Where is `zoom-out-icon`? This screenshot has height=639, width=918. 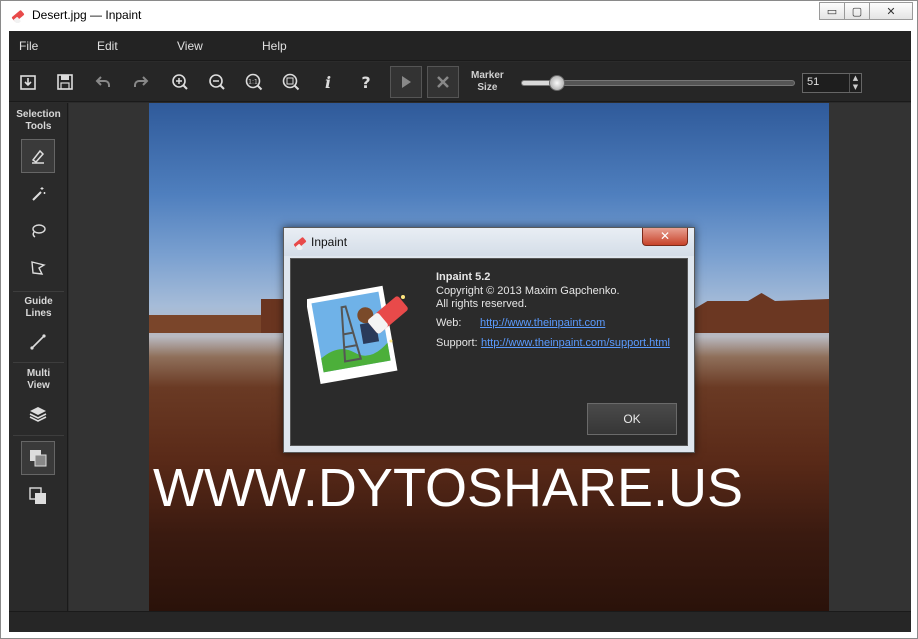
zoom-out-icon is located at coordinates (217, 82).